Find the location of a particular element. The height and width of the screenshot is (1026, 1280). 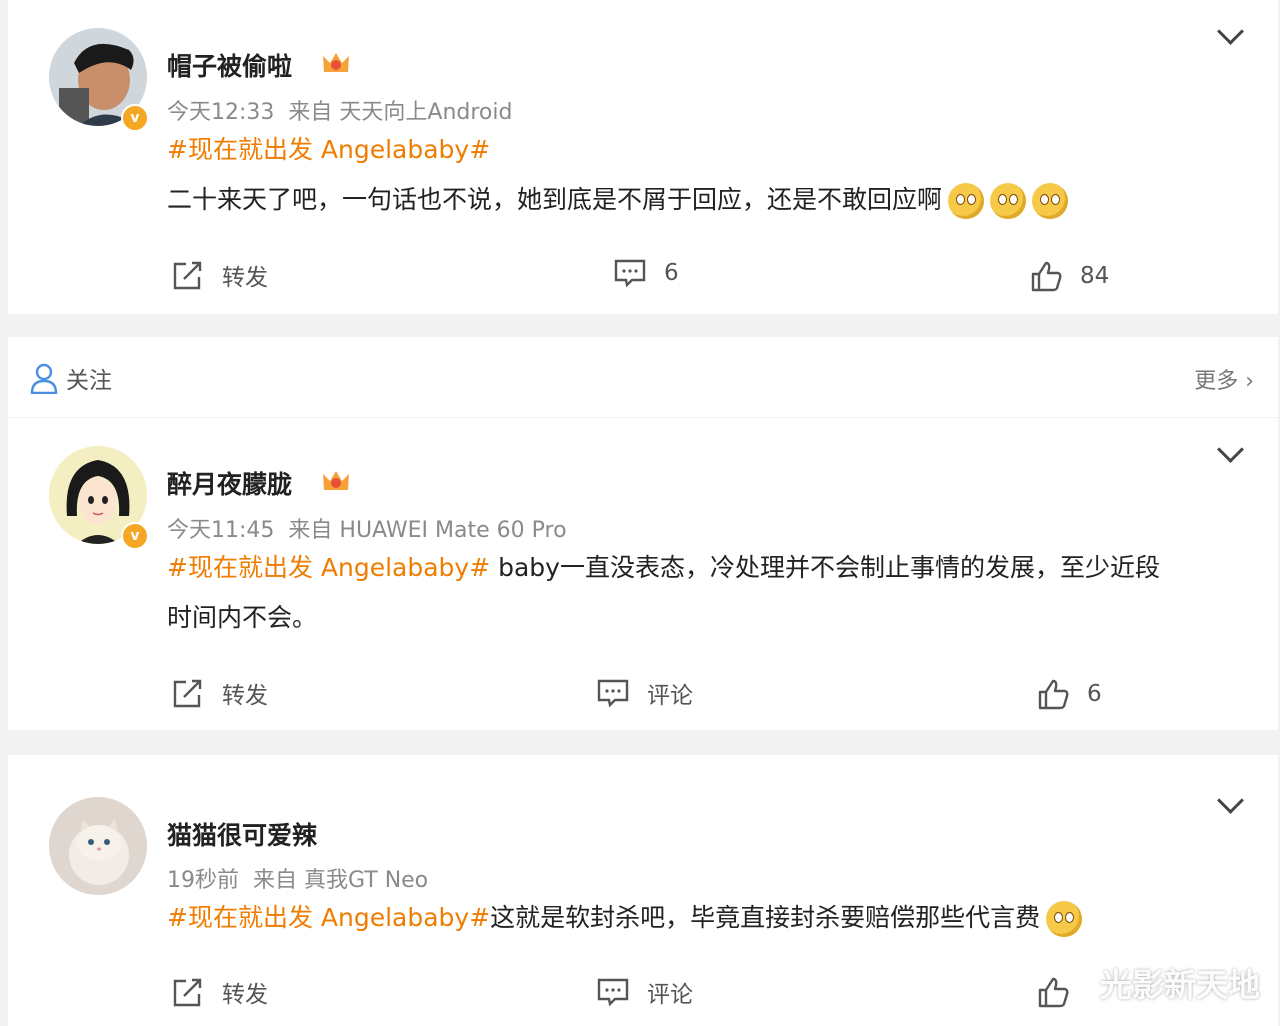

like-count: 6 is located at coordinates (1094, 694).